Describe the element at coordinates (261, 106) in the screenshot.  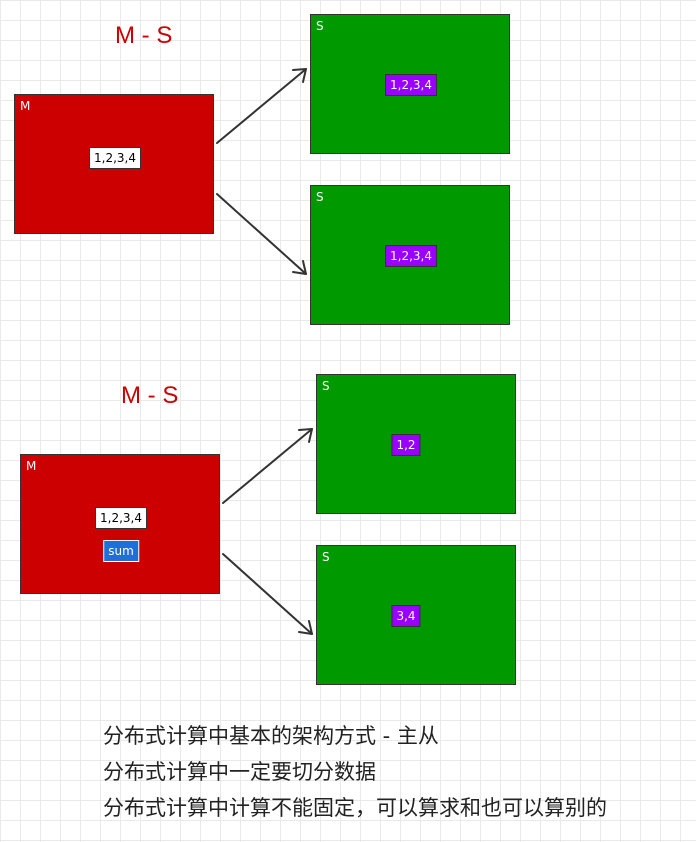
I see `arrow-1a` at that location.